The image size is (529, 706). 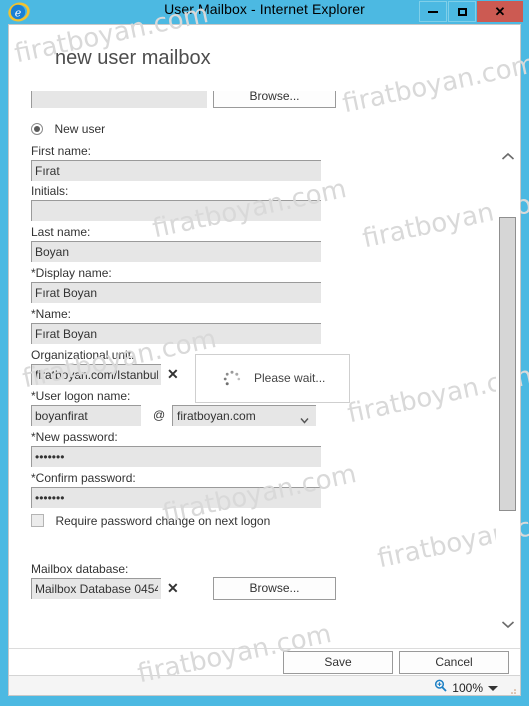 I want to click on require-password-change-checkbox, so click(x=37, y=520).